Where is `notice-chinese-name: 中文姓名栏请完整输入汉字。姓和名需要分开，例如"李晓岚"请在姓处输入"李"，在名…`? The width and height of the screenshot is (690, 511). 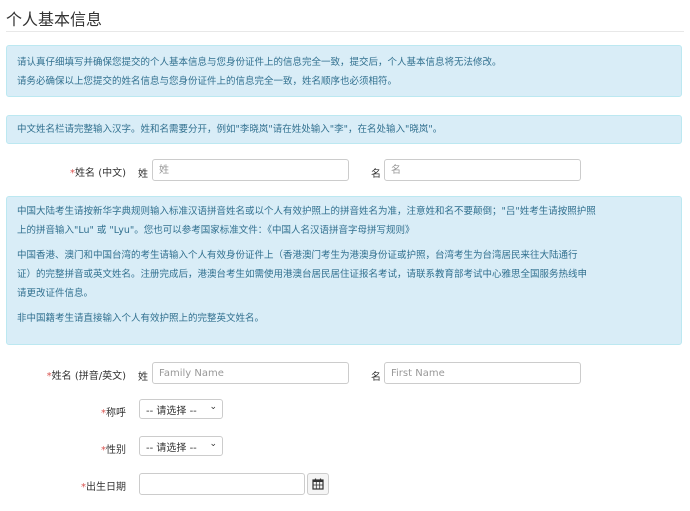
notice-chinese-name: 中文姓名栏请完整输入汉字。姓和名需要分开，例如"李晓岚"请在姓处输入"李"，在名… is located at coordinates (344, 129).